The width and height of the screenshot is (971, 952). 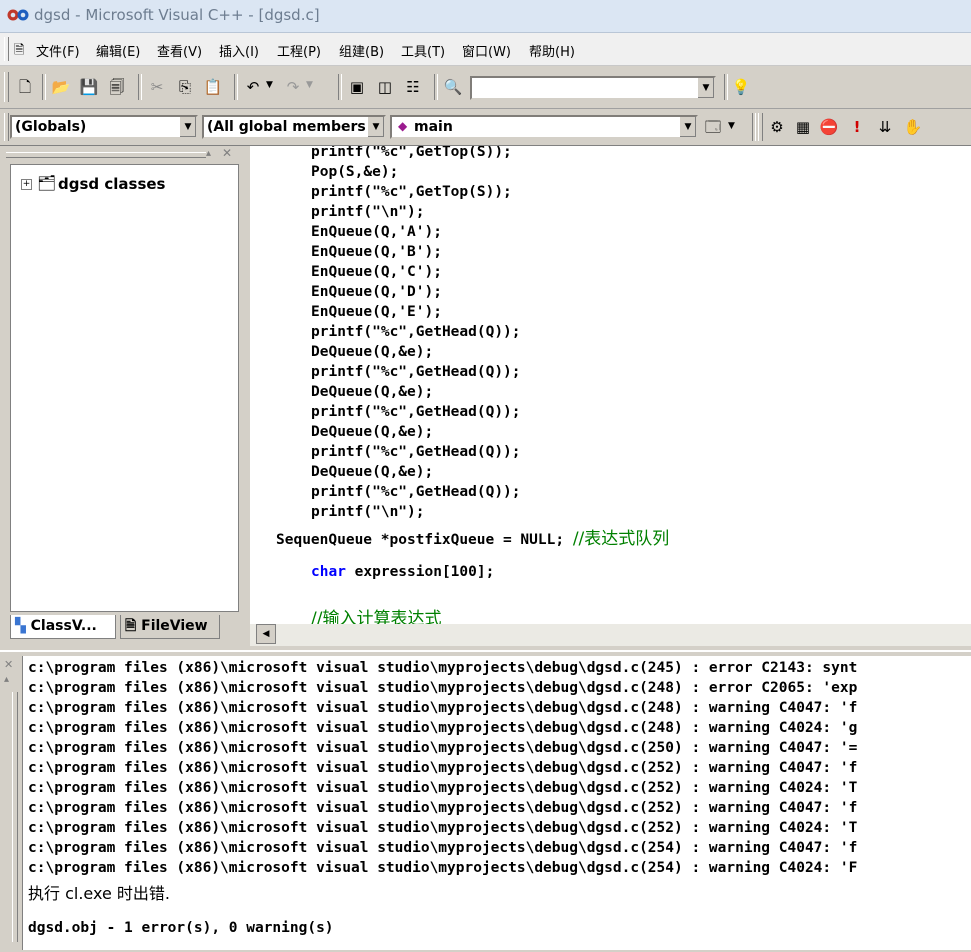 I want to click on compile-icon: ⚙, so click(x=777, y=127).